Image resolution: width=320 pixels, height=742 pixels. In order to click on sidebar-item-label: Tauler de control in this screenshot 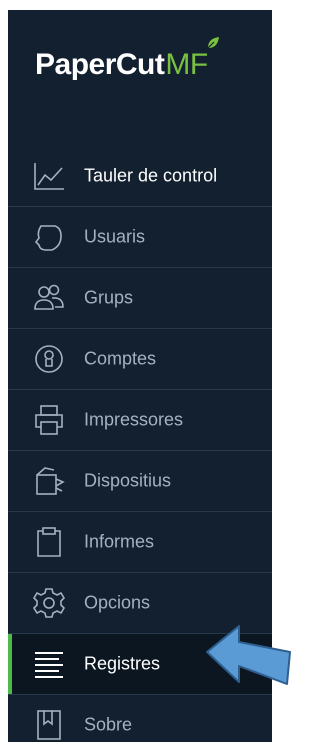, I will do `click(151, 175)`.